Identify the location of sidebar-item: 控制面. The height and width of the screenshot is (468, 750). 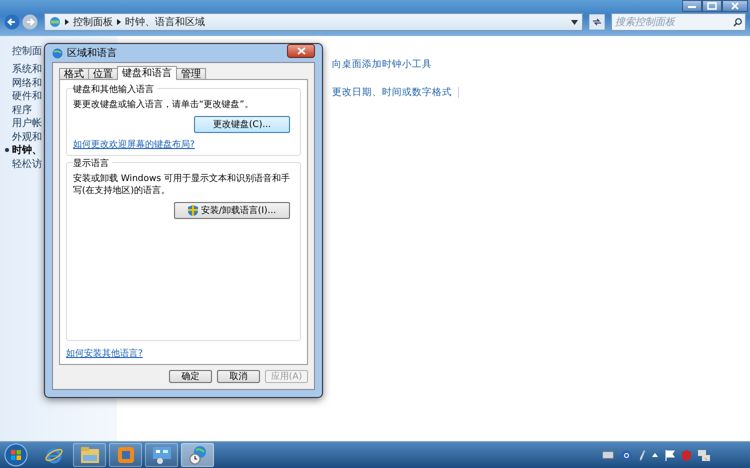
(27, 51).